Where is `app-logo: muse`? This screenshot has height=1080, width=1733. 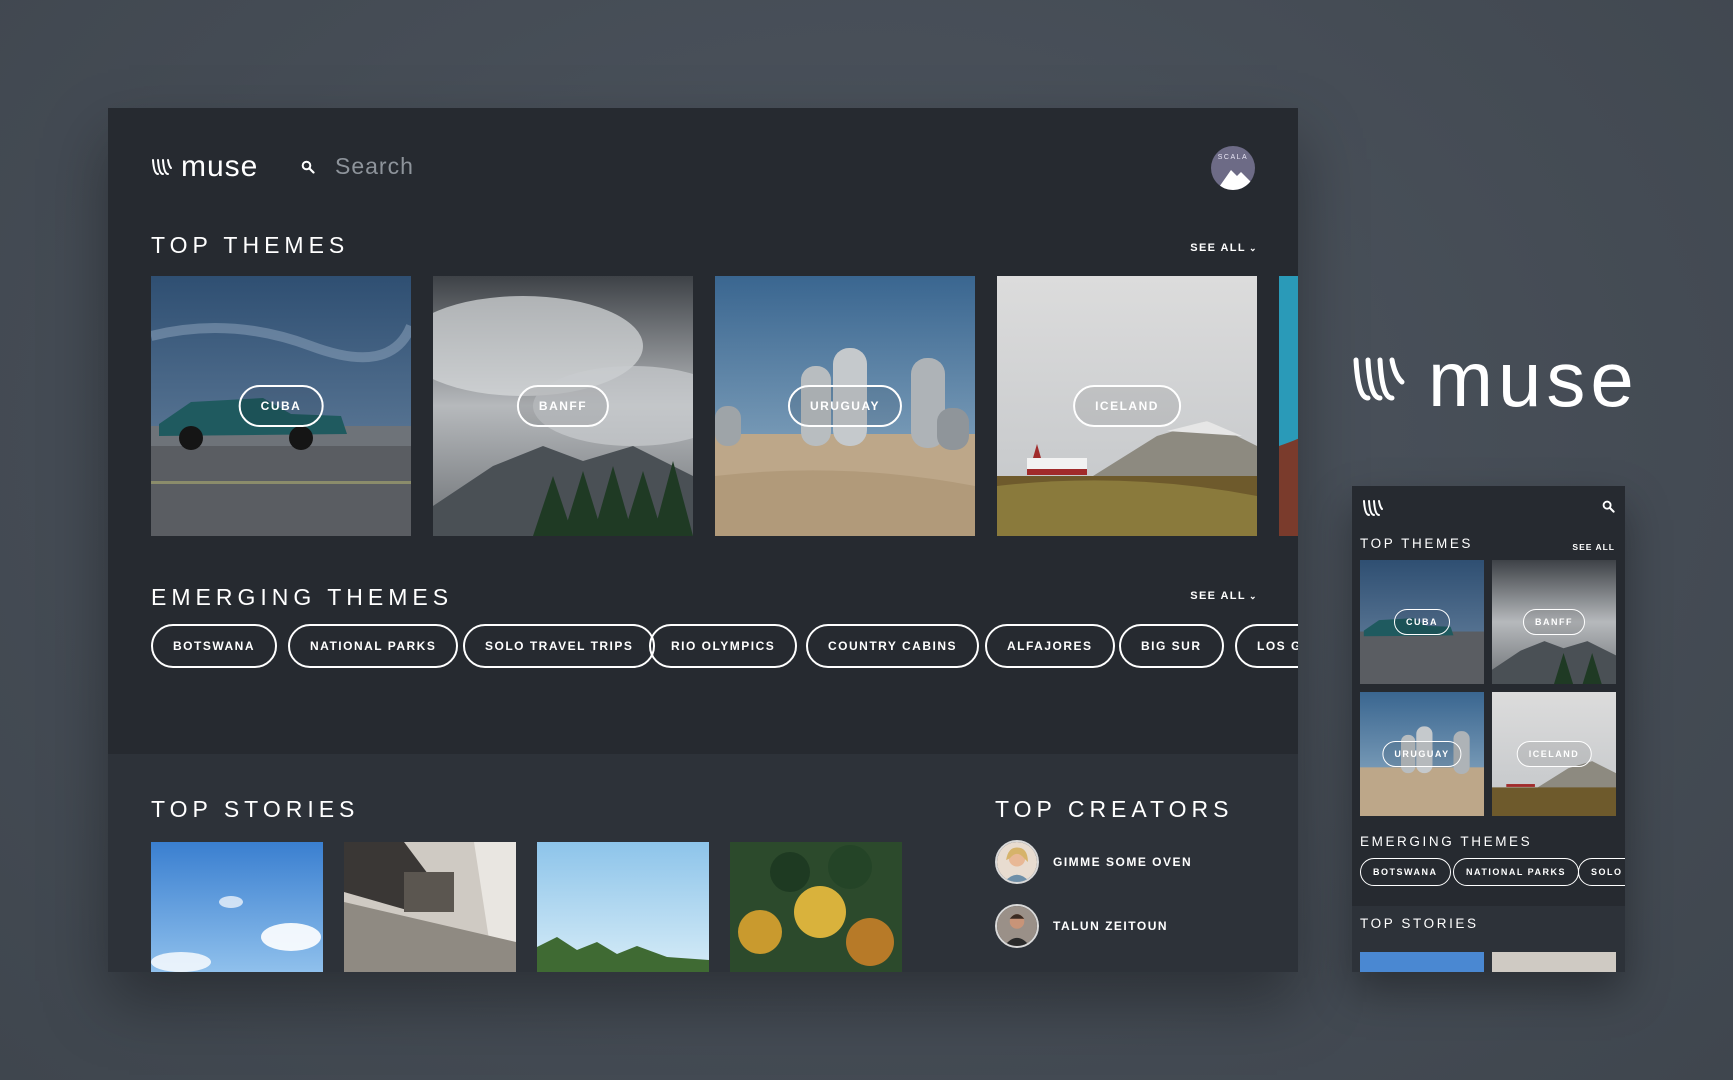 app-logo: muse is located at coordinates (204, 167).